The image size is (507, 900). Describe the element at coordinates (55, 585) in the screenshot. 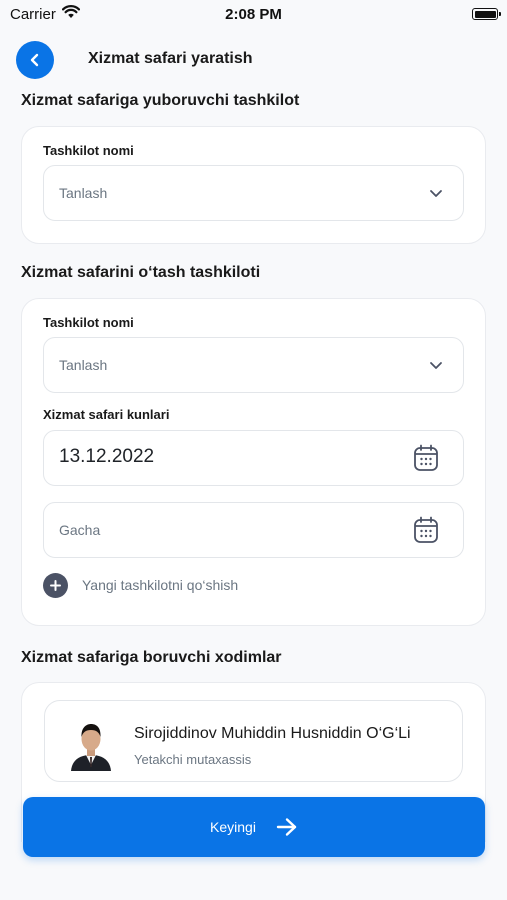

I see `plus-icon` at that location.